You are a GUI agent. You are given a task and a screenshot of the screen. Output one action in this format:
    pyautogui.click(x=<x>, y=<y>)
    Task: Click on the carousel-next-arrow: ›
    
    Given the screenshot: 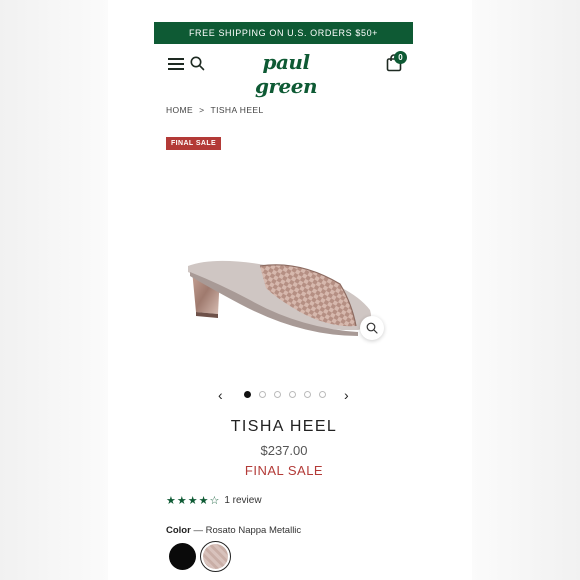 What is the action you would take?
    pyautogui.click(x=346, y=395)
    